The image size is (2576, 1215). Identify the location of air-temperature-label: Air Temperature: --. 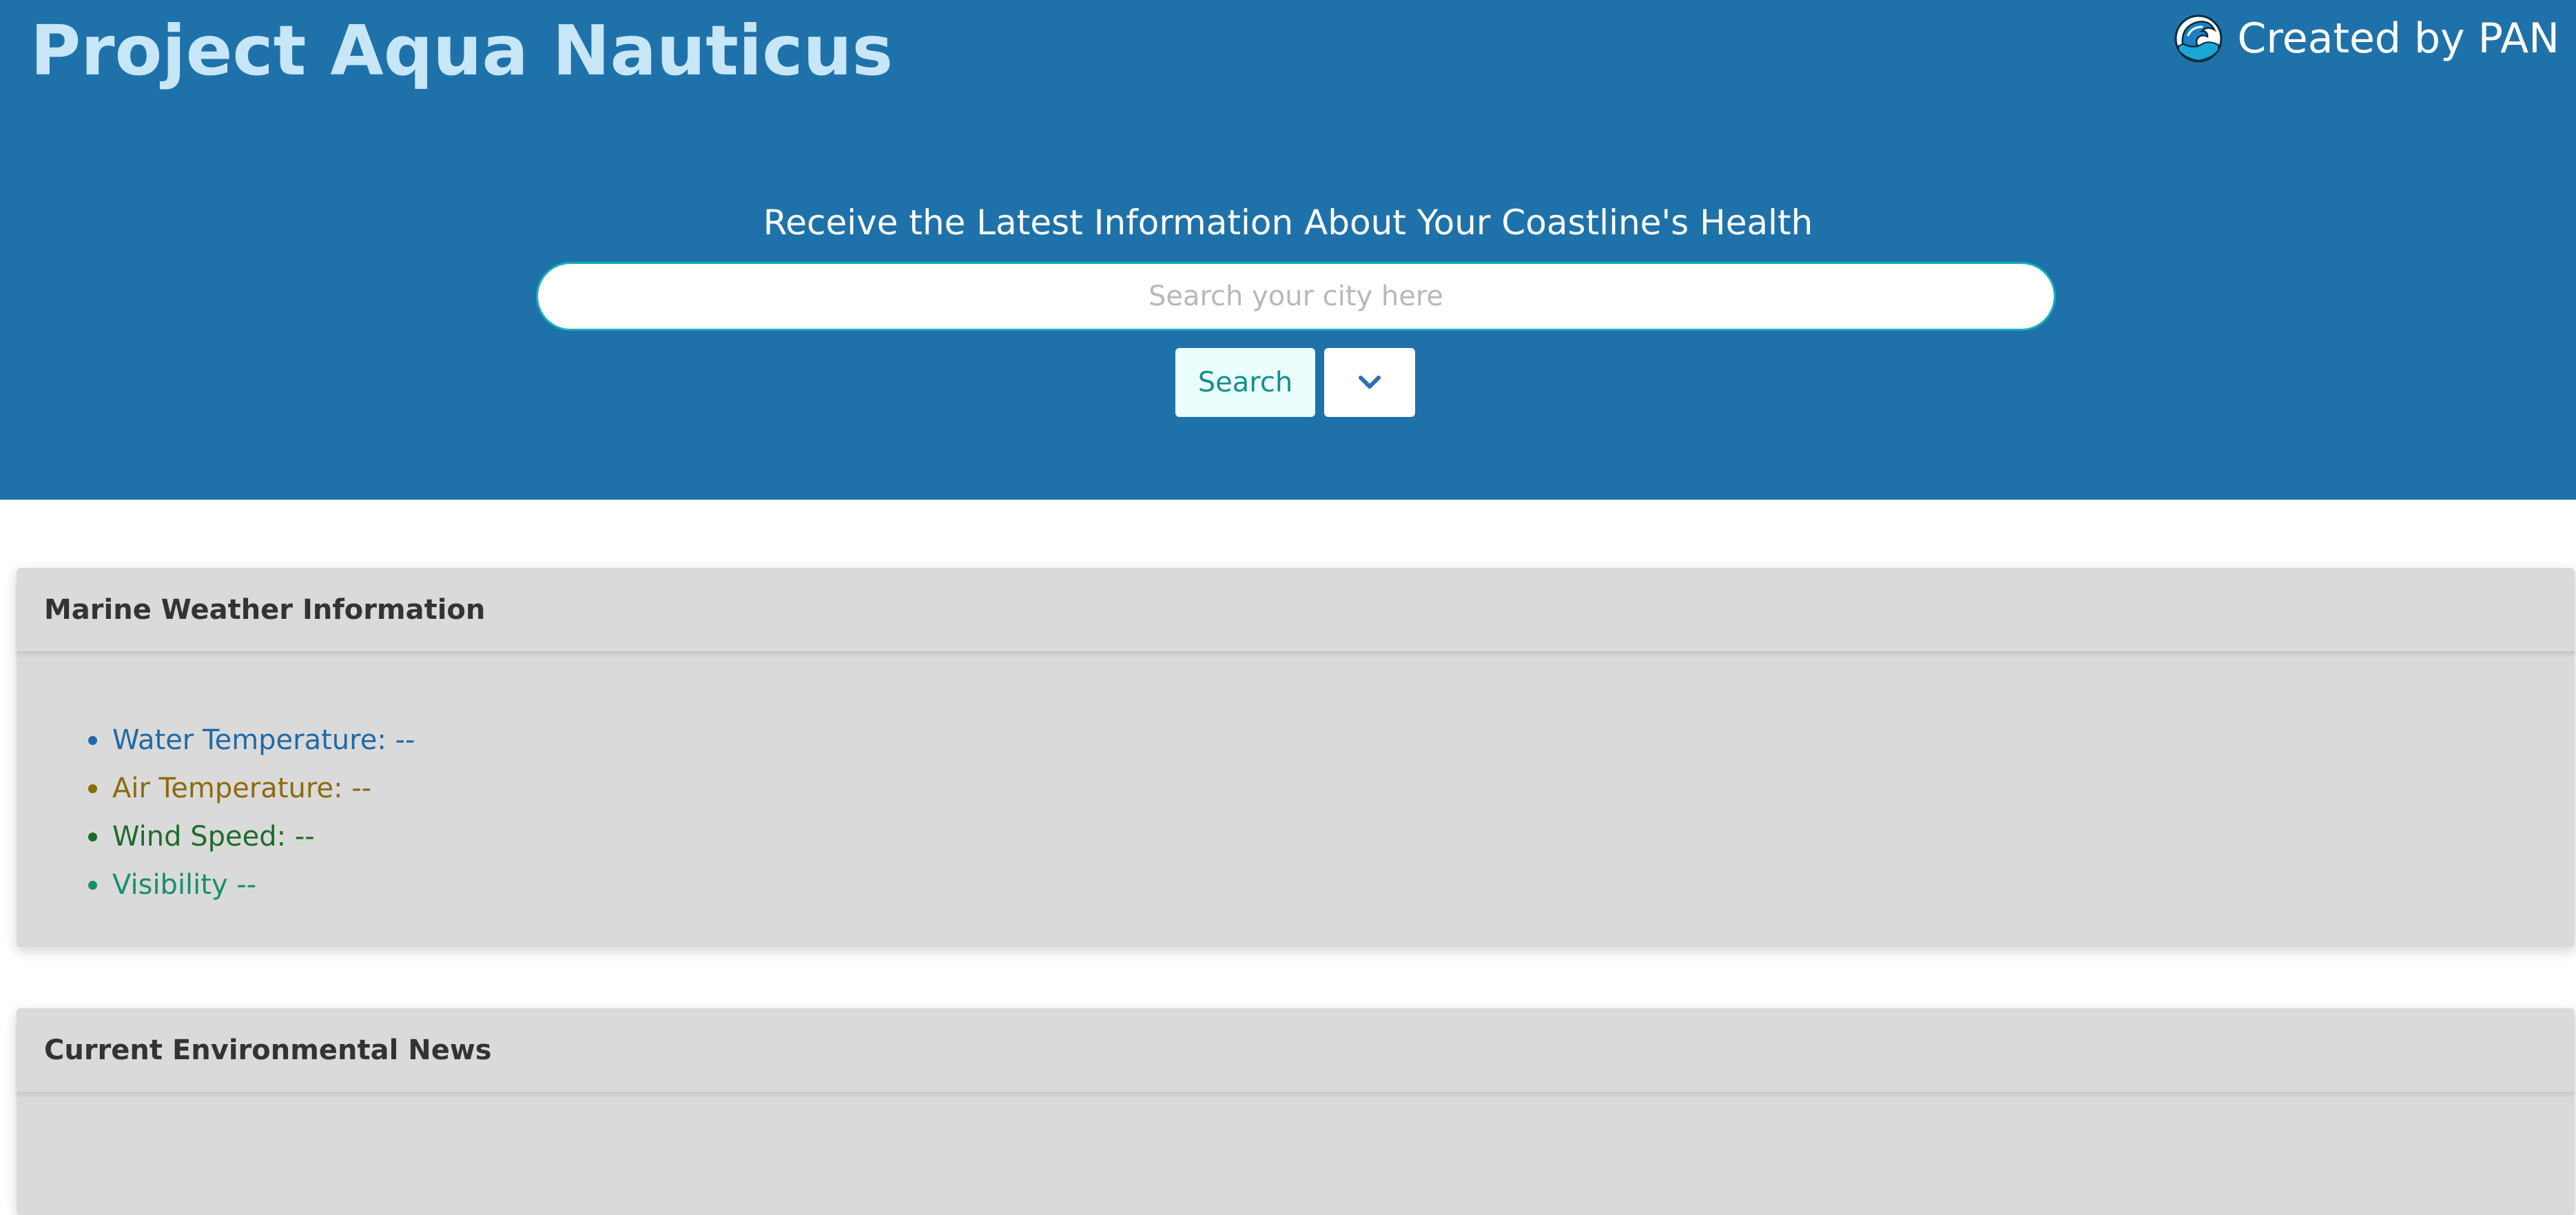
(242, 789).